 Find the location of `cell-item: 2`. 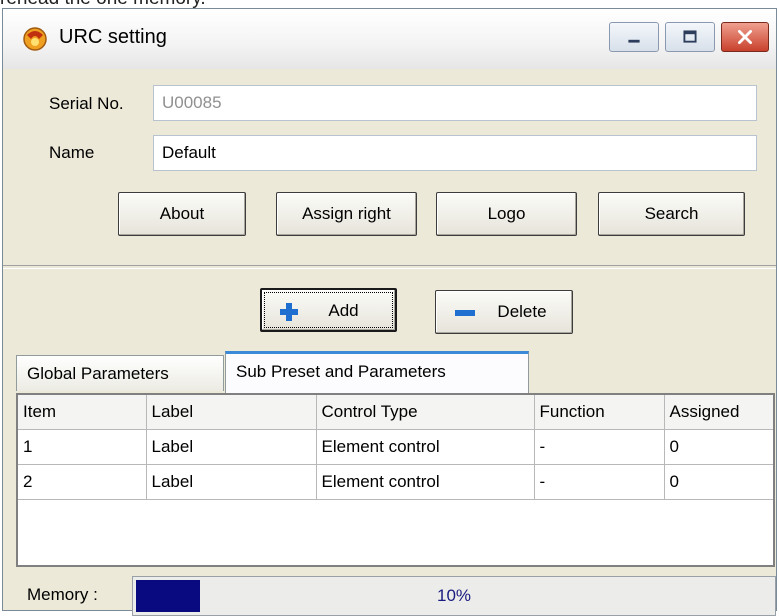

cell-item: 2 is located at coordinates (82, 482).